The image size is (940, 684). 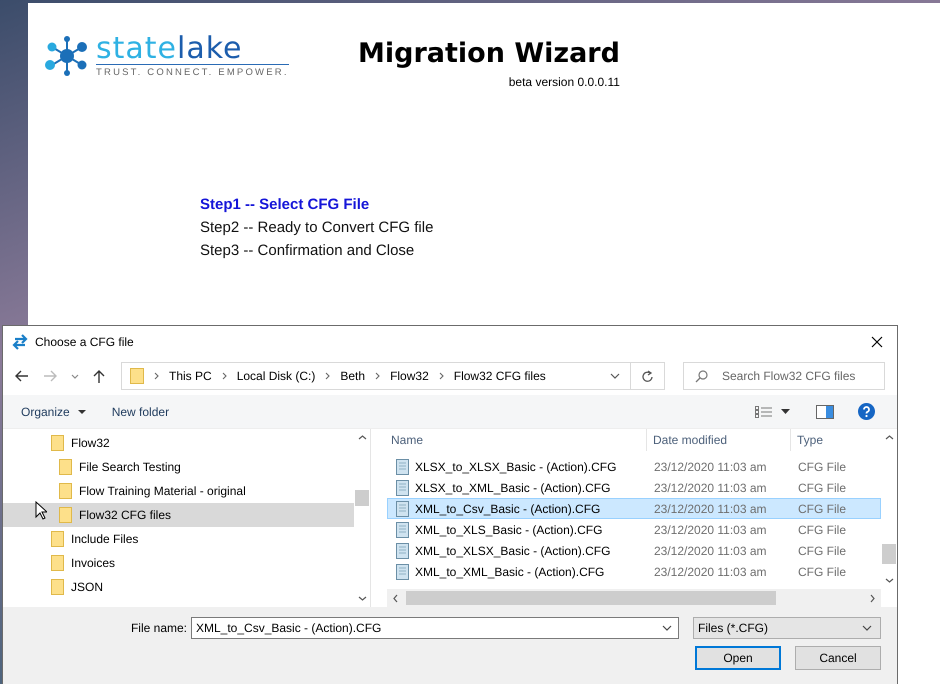 What do you see at coordinates (45, 411) in the screenshot?
I see `organize-menu: Organize` at bounding box center [45, 411].